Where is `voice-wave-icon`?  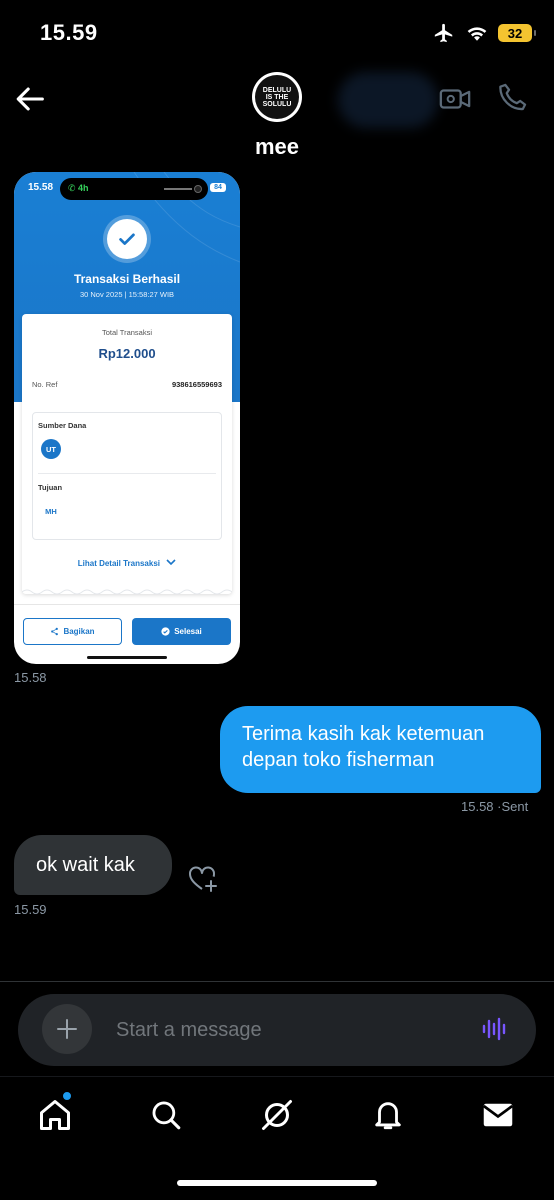
voice-wave-icon is located at coordinates (494, 1029).